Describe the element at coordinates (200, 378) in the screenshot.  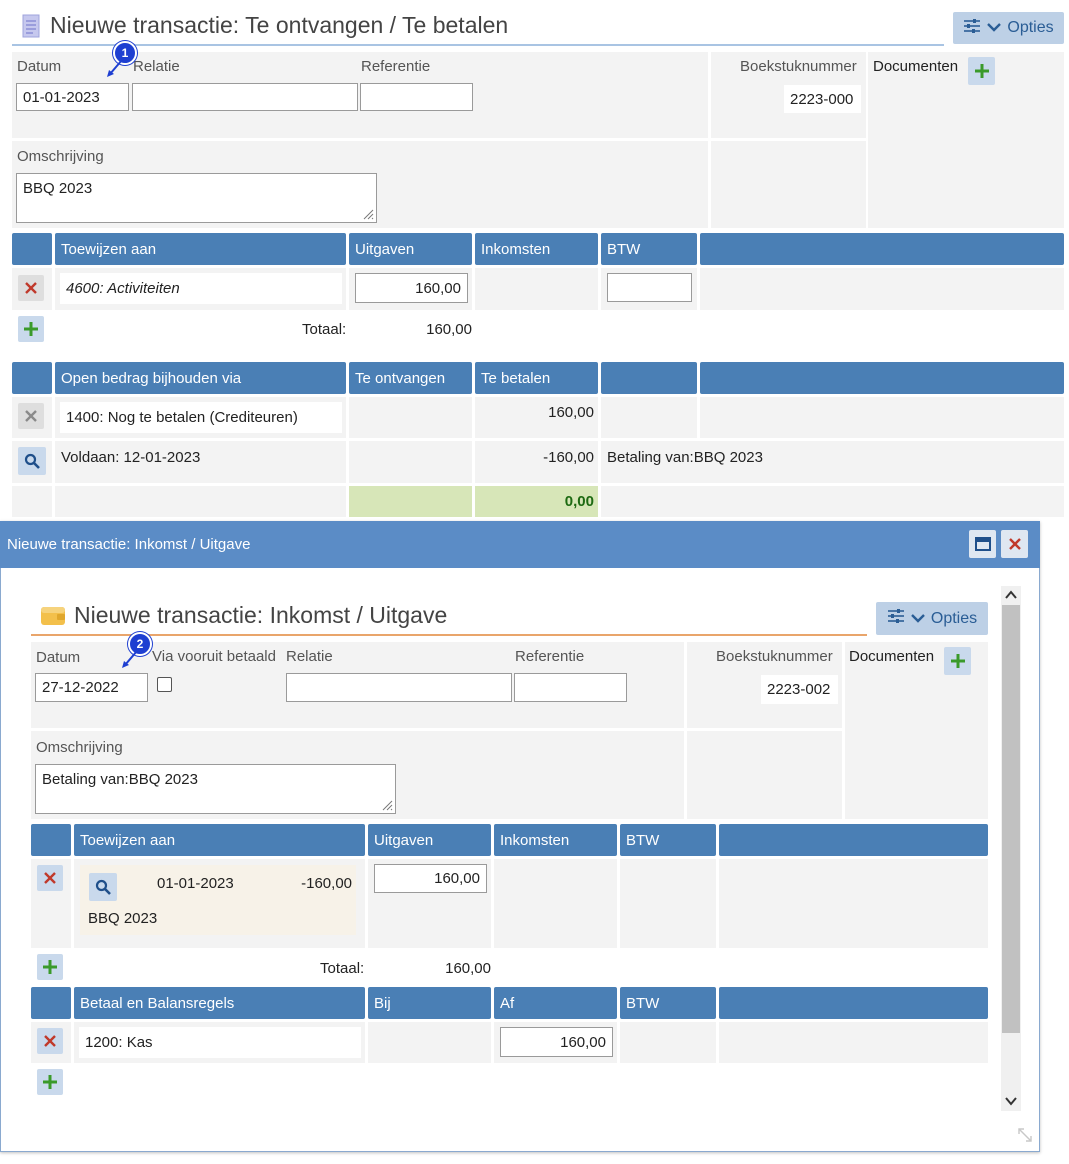
I see `open-header-account: Open bedrag bijhouden via` at that location.